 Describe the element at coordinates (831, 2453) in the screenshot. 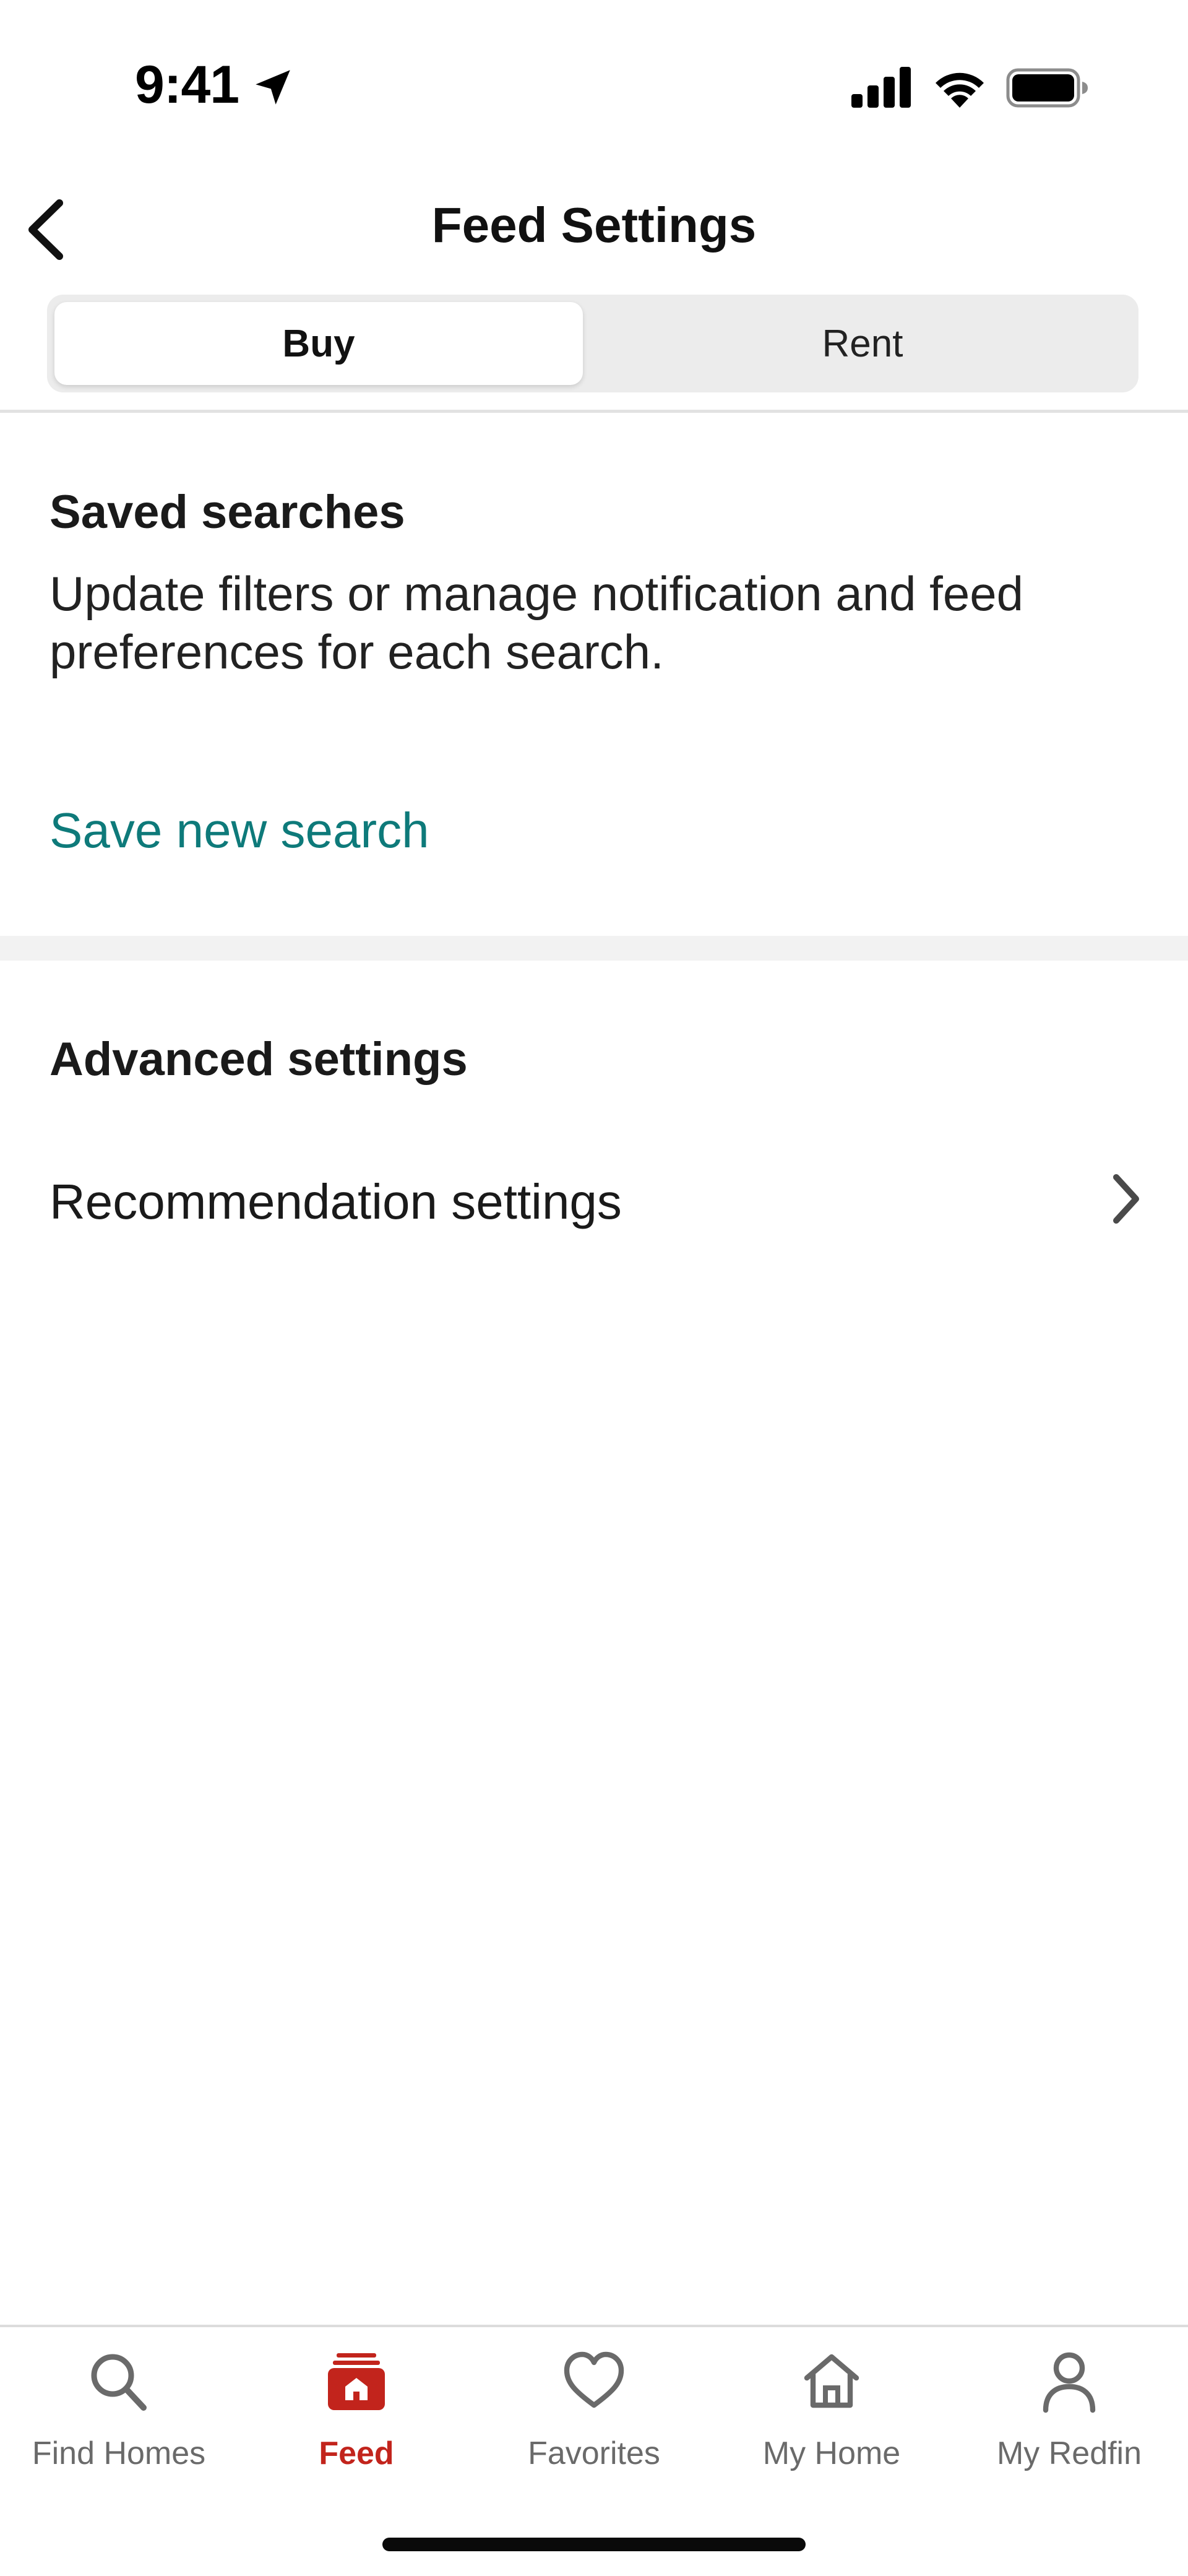

I see `tab-label: My Home` at that location.